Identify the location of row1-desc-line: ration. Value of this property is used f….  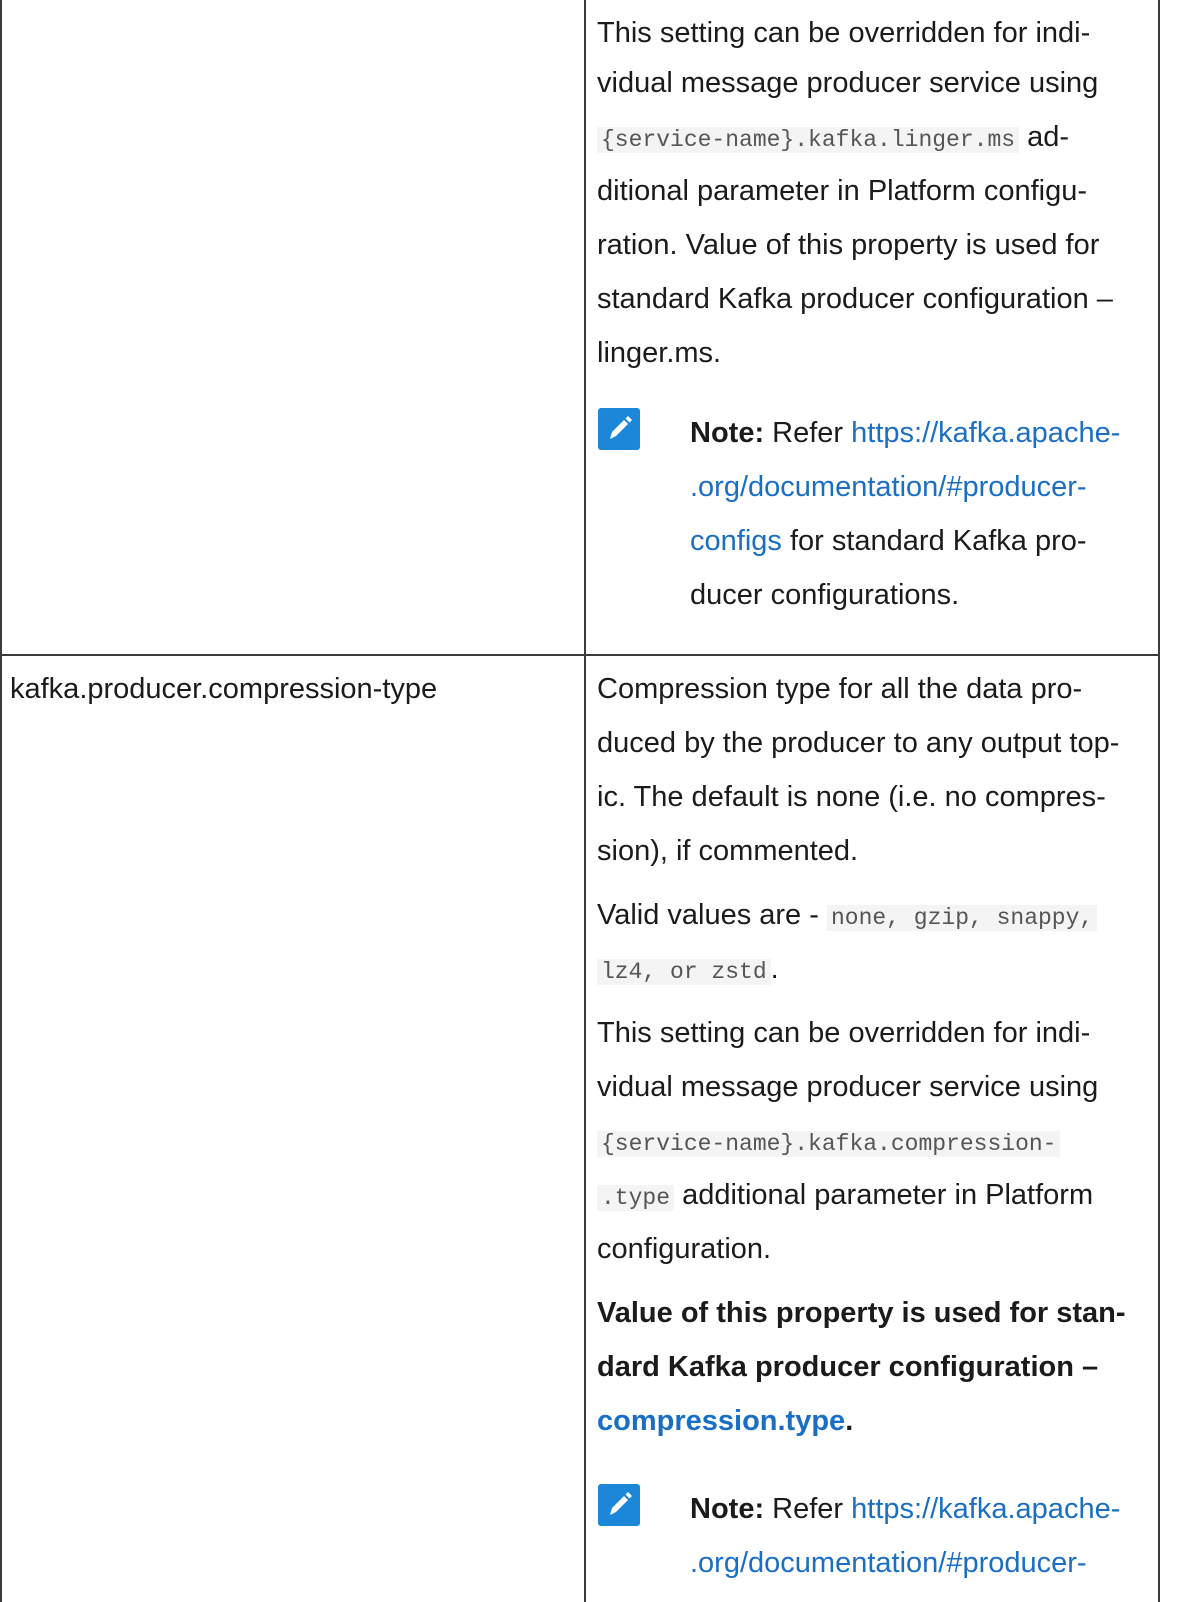
(848, 245).